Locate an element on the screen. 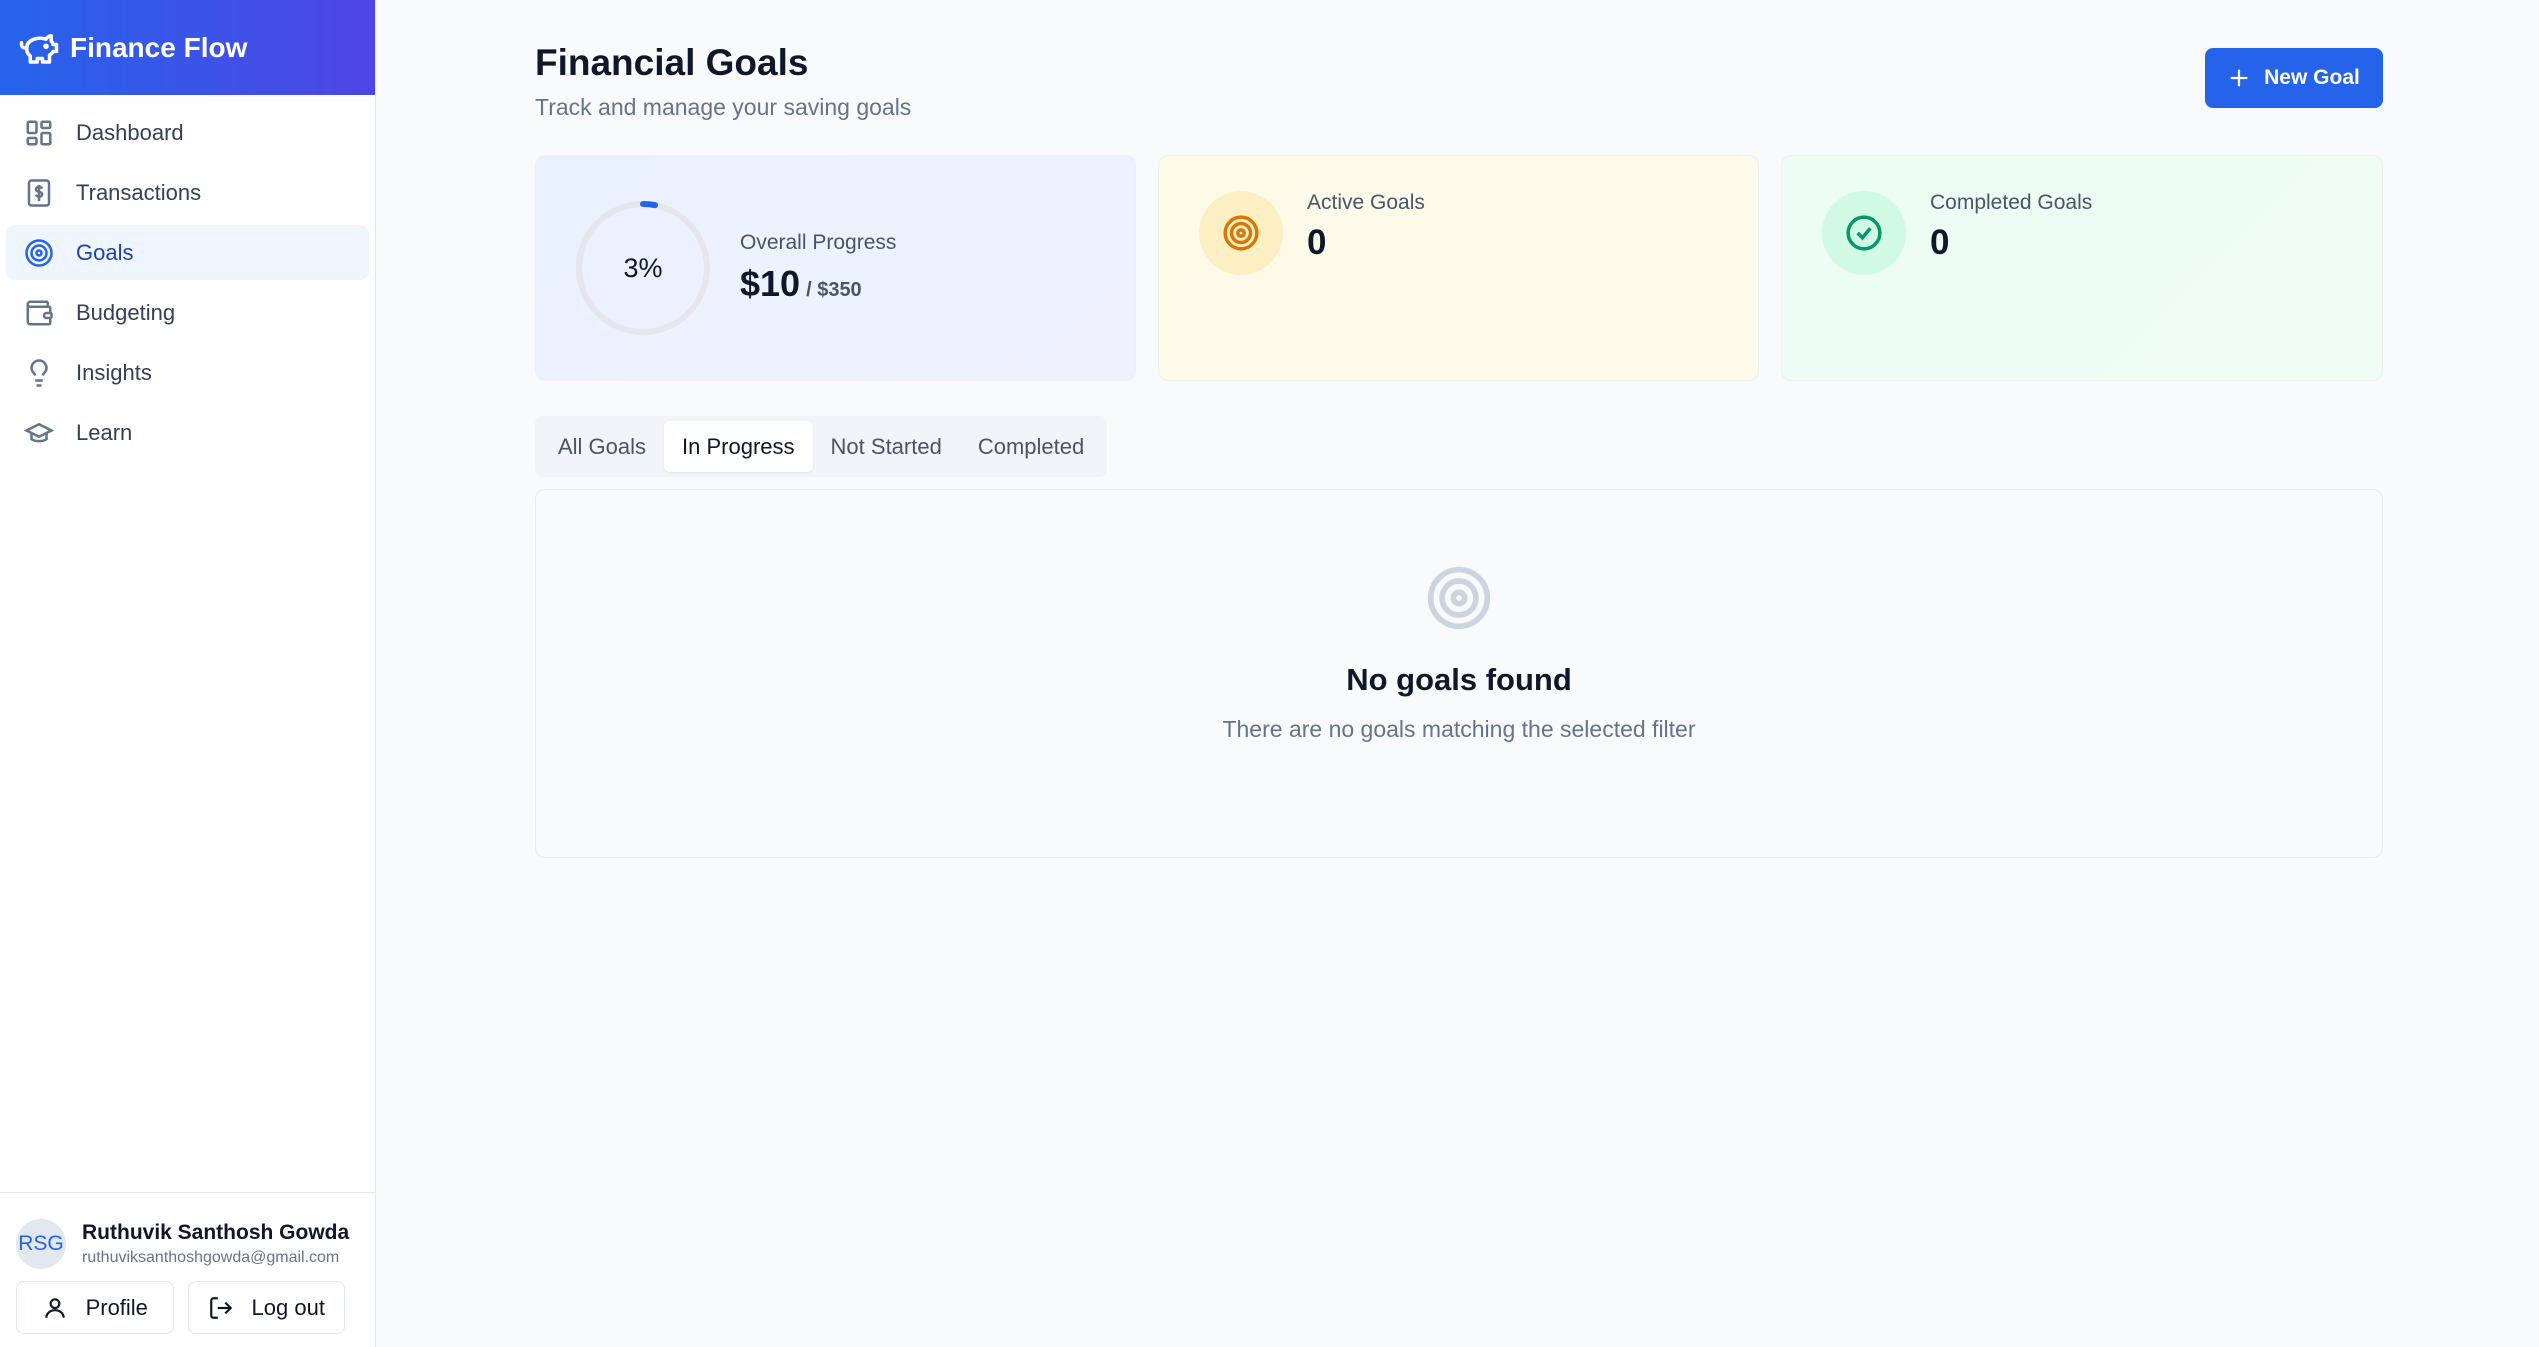  sidebar-item-budgeting: Budgeting is located at coordinates (187, 312).